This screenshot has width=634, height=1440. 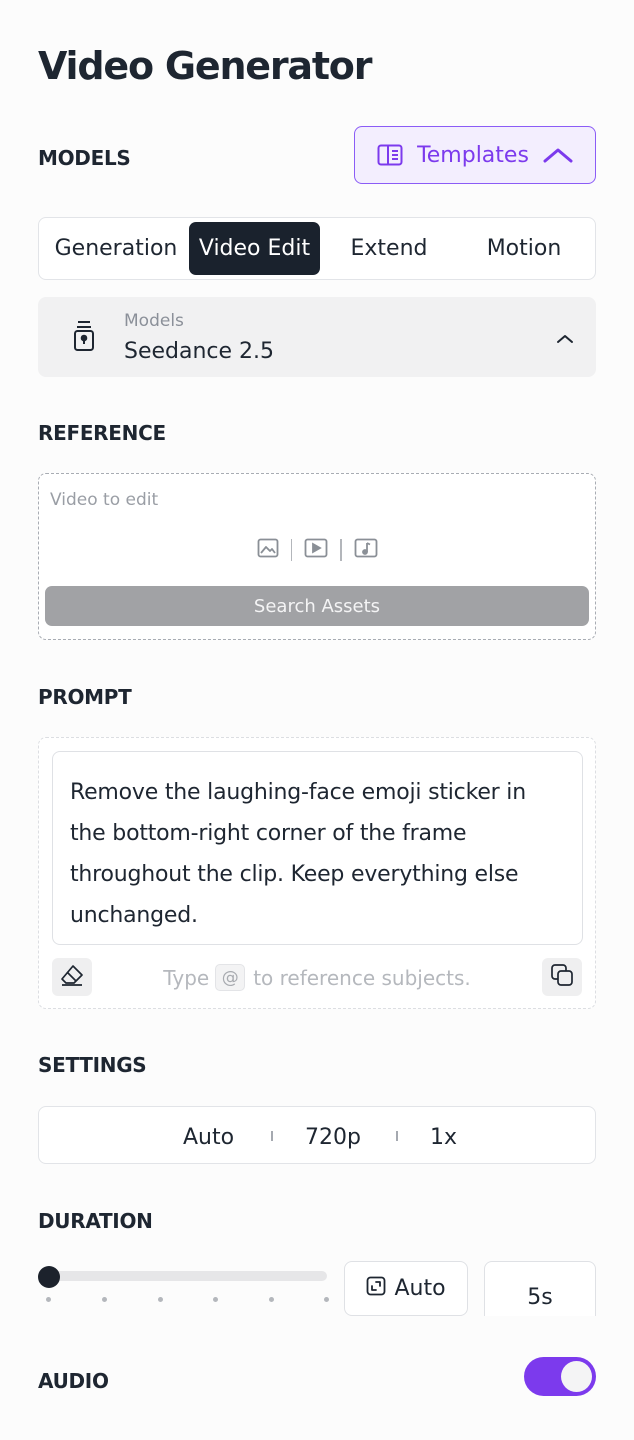 I want to click on tab-motion: Motion, so click(x=524, y=248).